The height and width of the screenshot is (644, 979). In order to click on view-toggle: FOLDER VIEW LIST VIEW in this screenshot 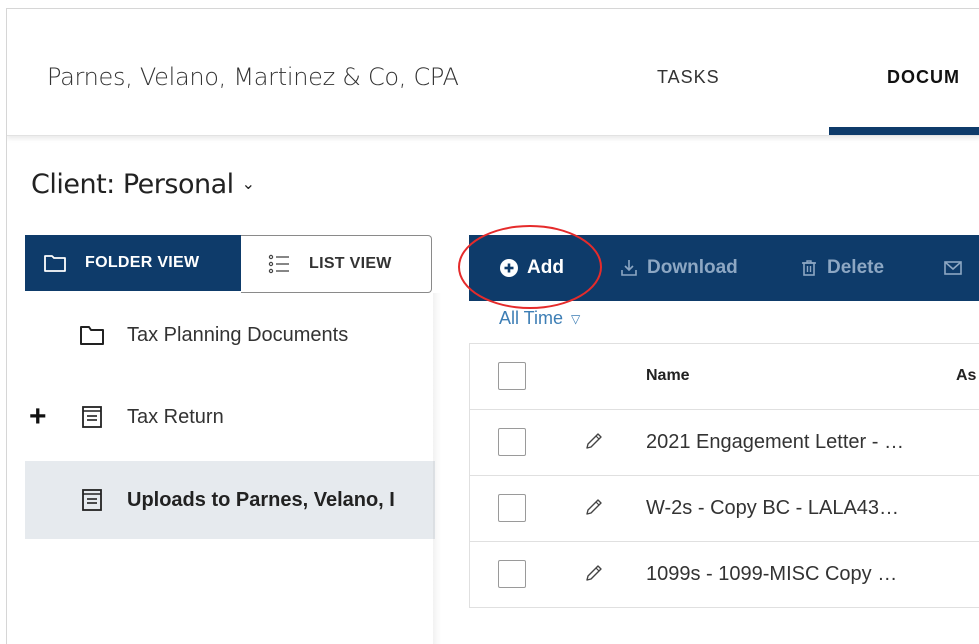, I will do `click(229, 264)`.